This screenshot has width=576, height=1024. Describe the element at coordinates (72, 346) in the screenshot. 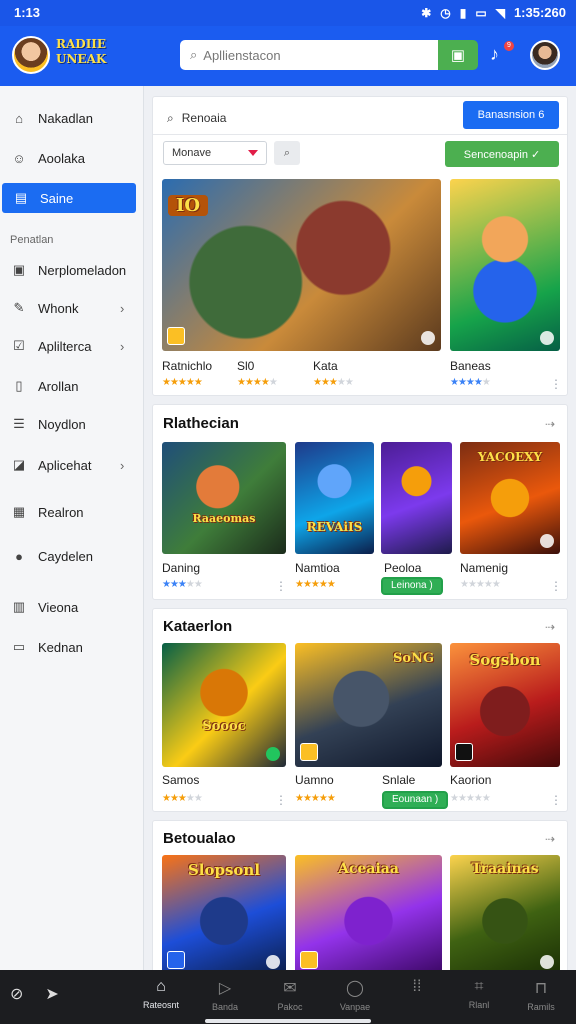

I see `sidebar-item-check: ☑ Aplilterca ›` at that location.